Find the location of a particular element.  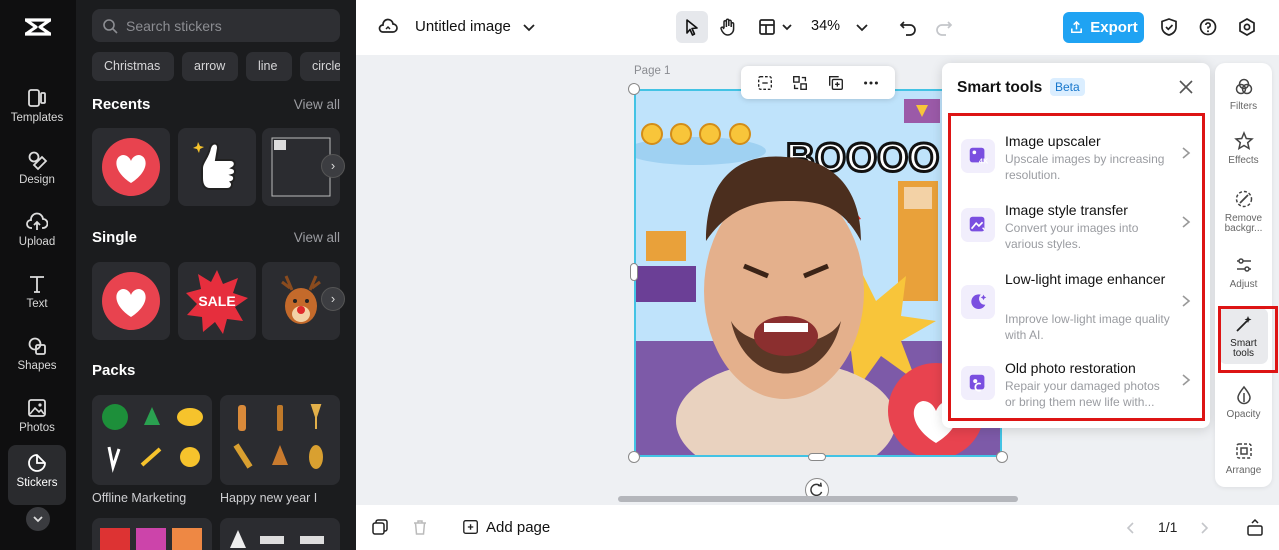

sticker-sale-tile: SALE is located at coordinates (217, 301).